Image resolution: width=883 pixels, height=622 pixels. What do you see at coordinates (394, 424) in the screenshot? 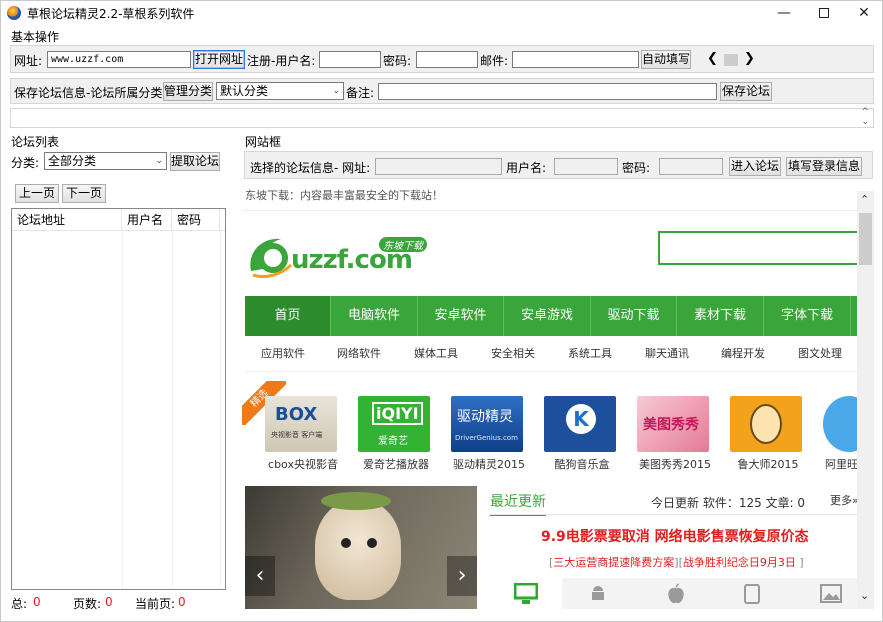
I see `iqiyi-icon: iQIYI 爱奇艺` at bounding box center [394, 424].